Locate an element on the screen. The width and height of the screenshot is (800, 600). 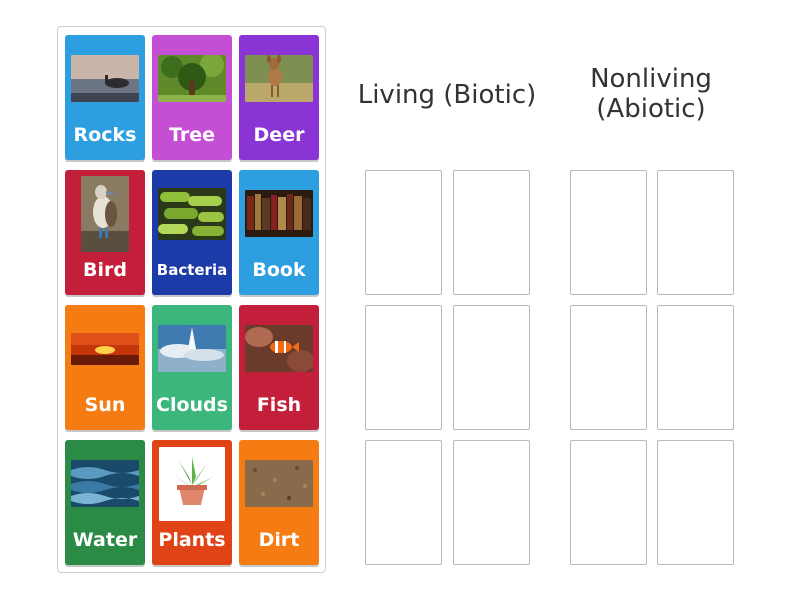
card-label: Plants is located at coordinates (192, 540).